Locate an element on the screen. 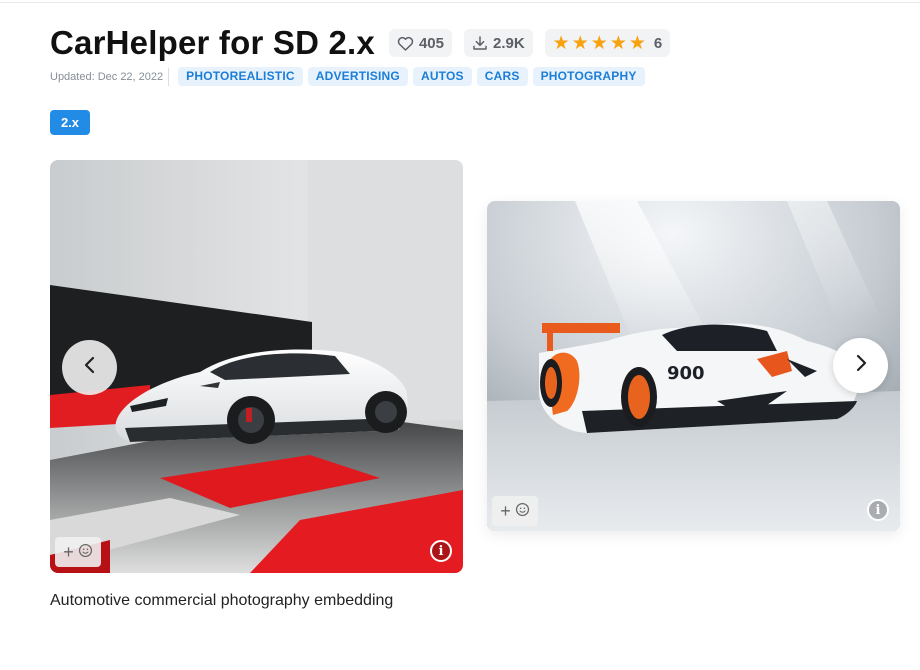  like-stat: 405 is located at coordinates (420, 43).